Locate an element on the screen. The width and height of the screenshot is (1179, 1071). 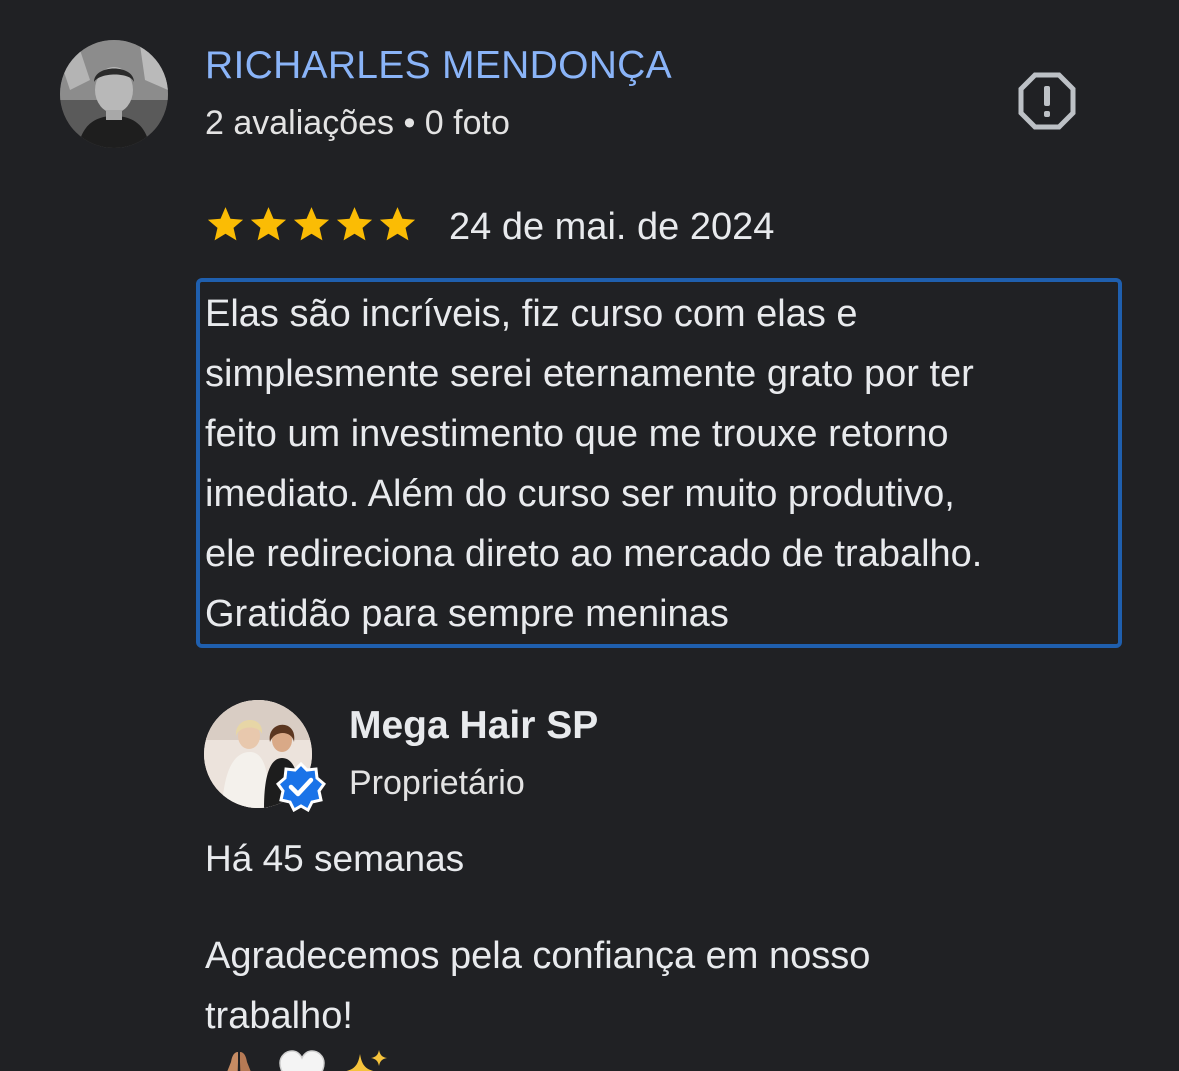
reviewer-stats: 2 avaliações • 0 foto is located at coordinates (357, 123).